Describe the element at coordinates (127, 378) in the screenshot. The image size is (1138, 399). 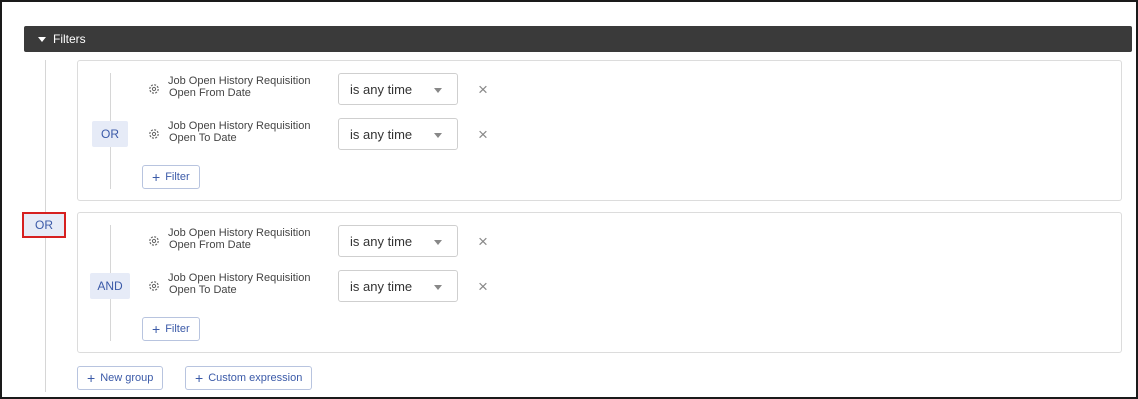
I see `new-group-label: New group` at that location.